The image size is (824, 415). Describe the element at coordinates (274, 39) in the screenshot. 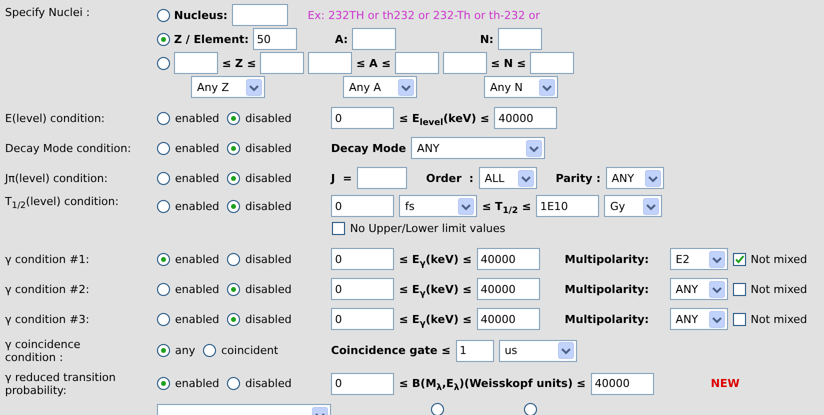

I see `input-field: 50` at that location.